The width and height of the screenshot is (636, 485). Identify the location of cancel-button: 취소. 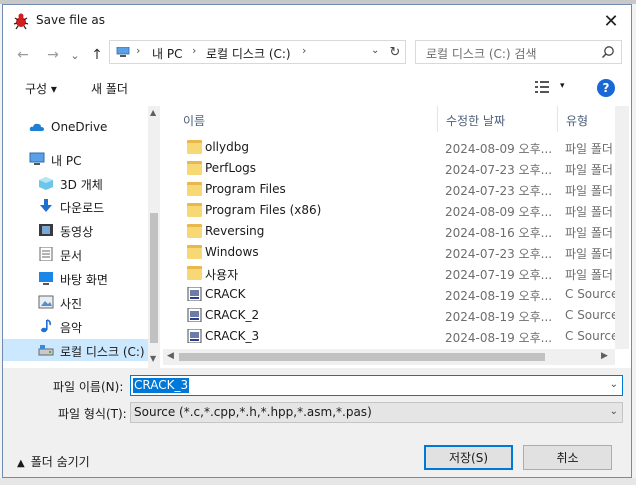
(567, 457).